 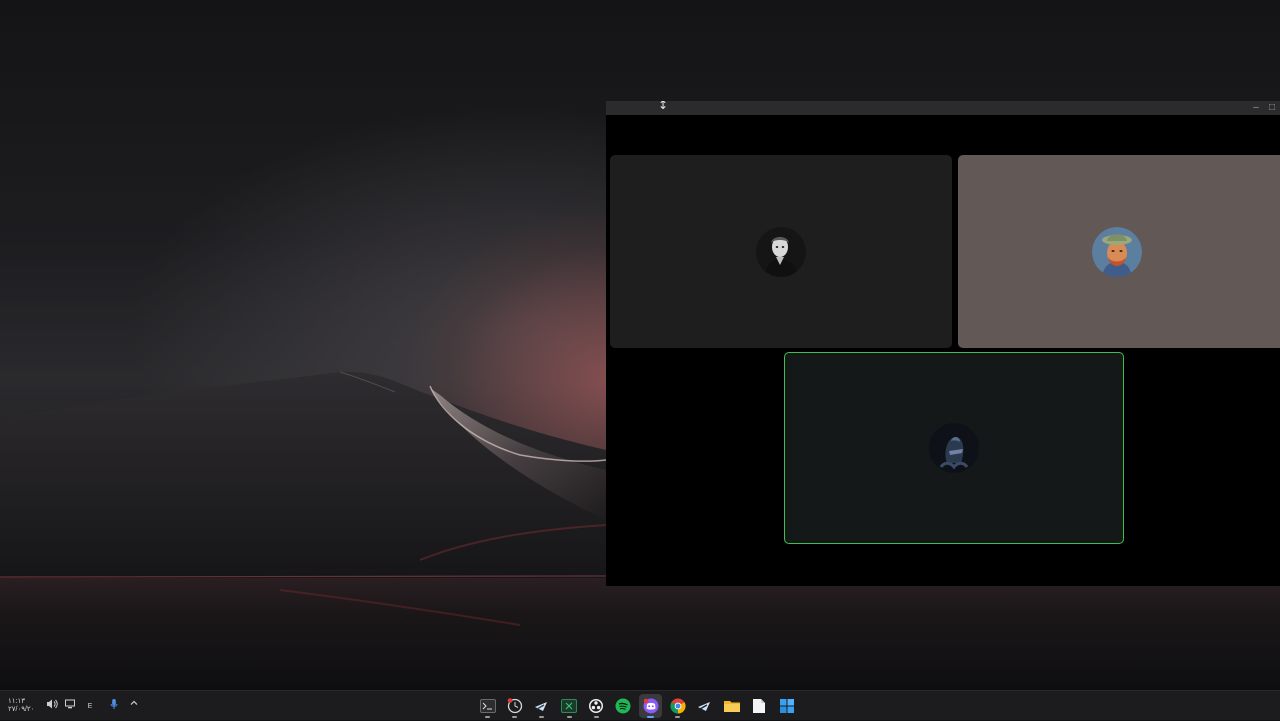 I want to click on window-controls: – □, so click(x=1264, y=108).